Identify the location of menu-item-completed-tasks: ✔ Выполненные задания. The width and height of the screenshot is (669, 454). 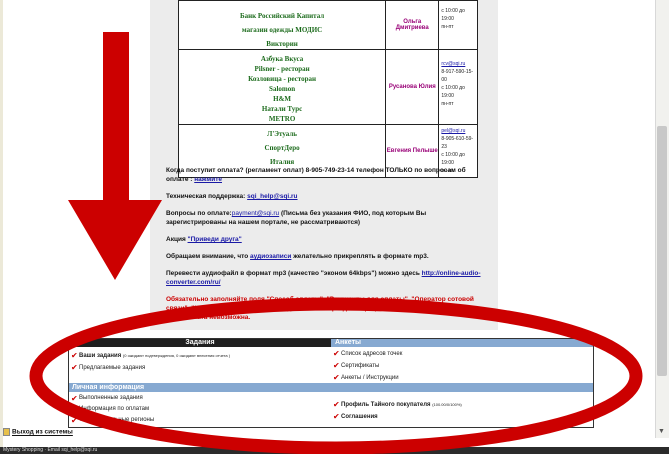
(200, 398).